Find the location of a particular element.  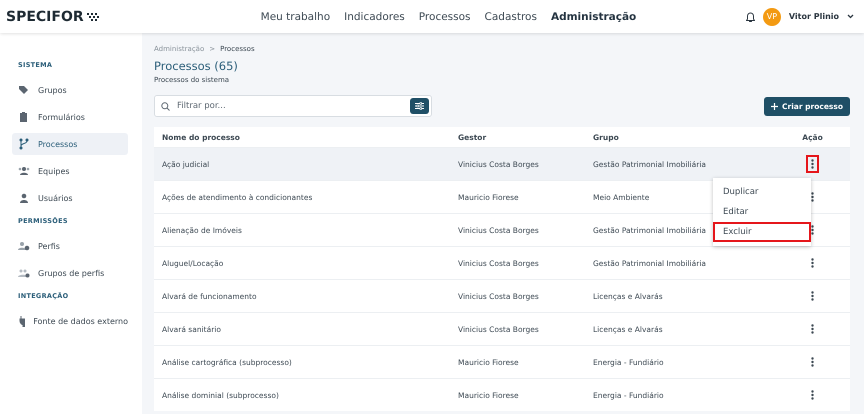

plus-icon is located at coordinates (774, 106).